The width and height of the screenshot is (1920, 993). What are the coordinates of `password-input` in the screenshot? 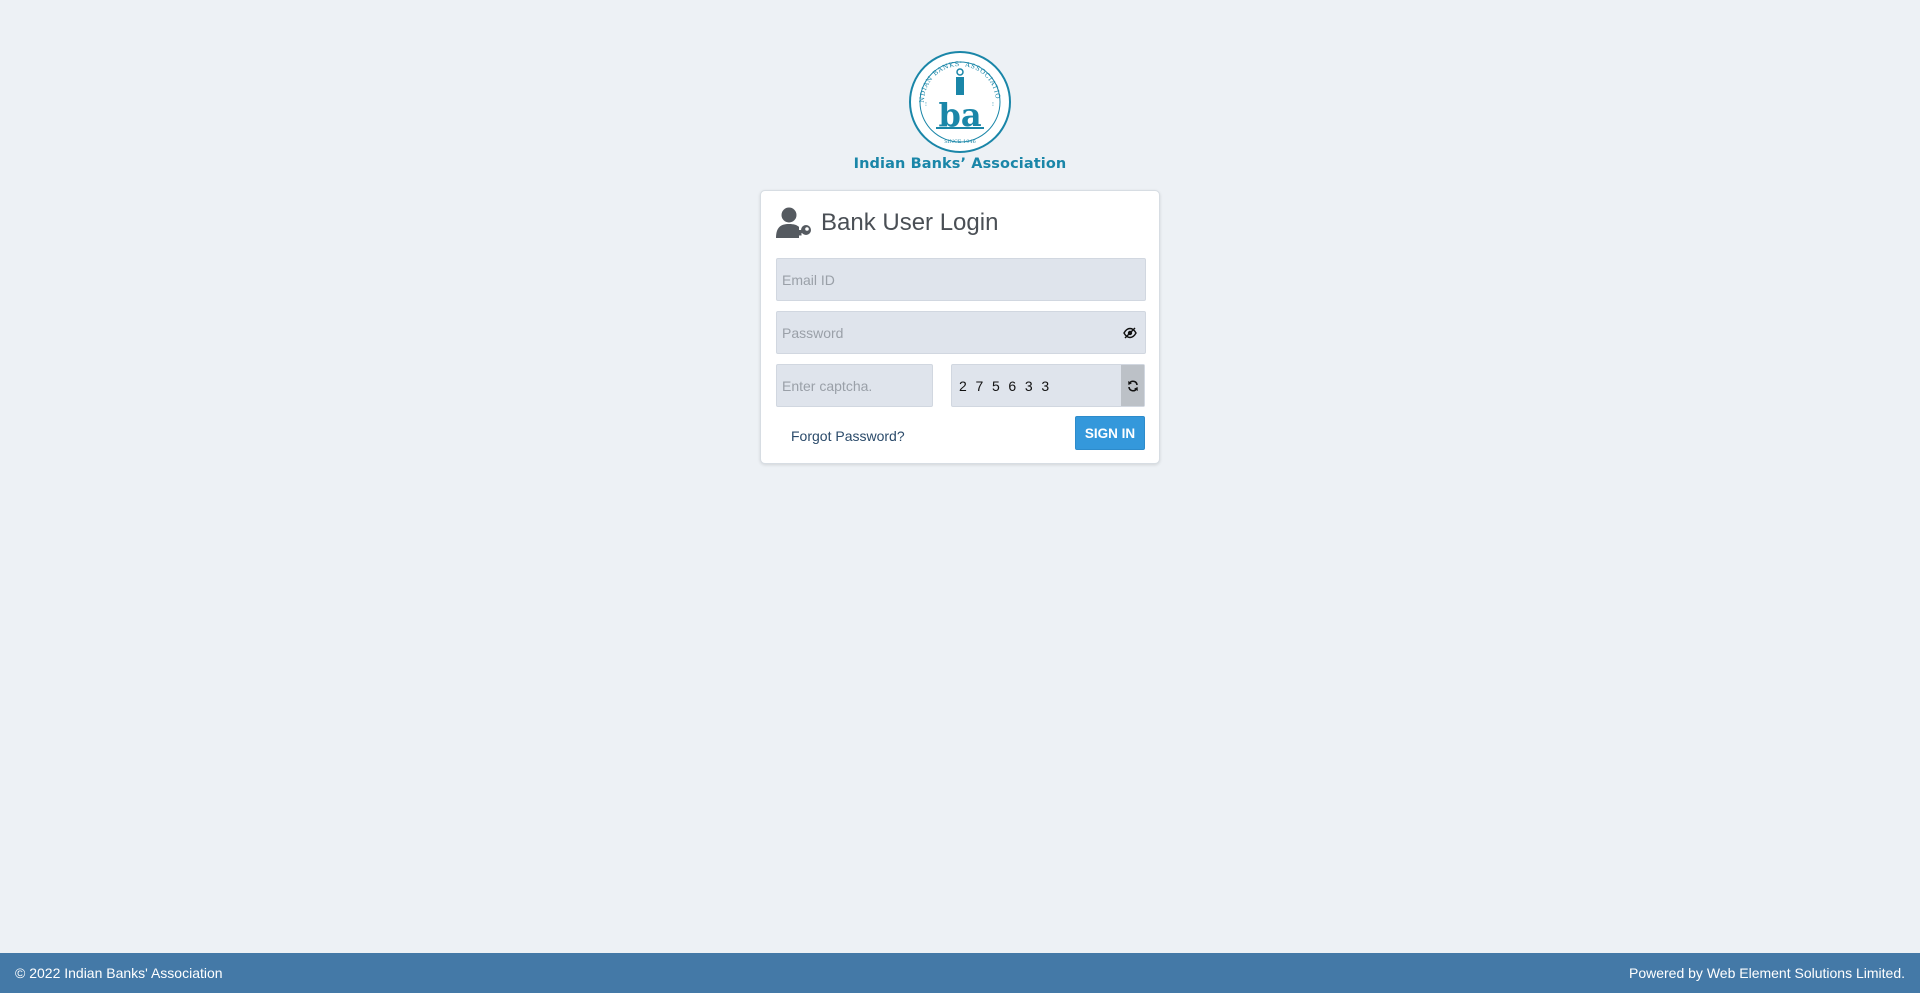 It's located at (961, 332).